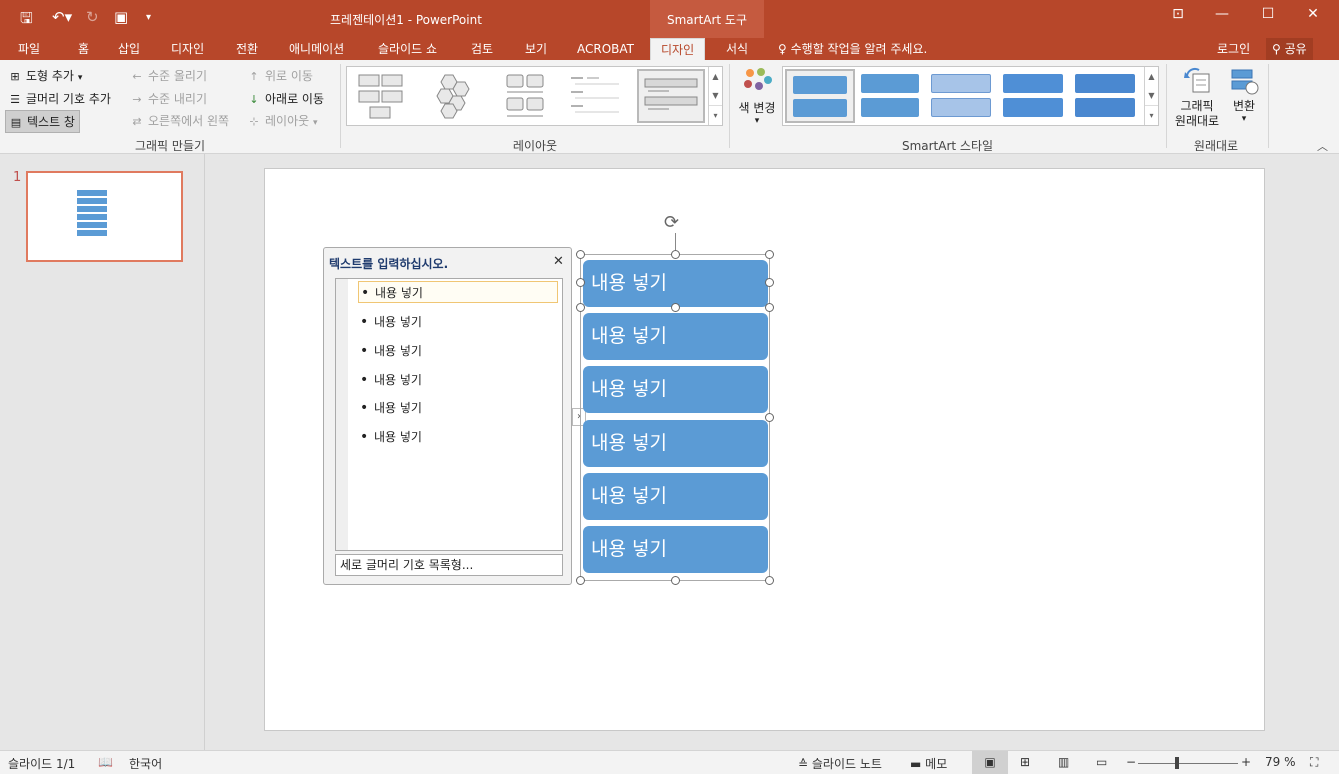 This screenshot has height=774, width=1339. I want to click on styles-gallery-scroll: ▲ ▼ ▾, so click(1151, 96).